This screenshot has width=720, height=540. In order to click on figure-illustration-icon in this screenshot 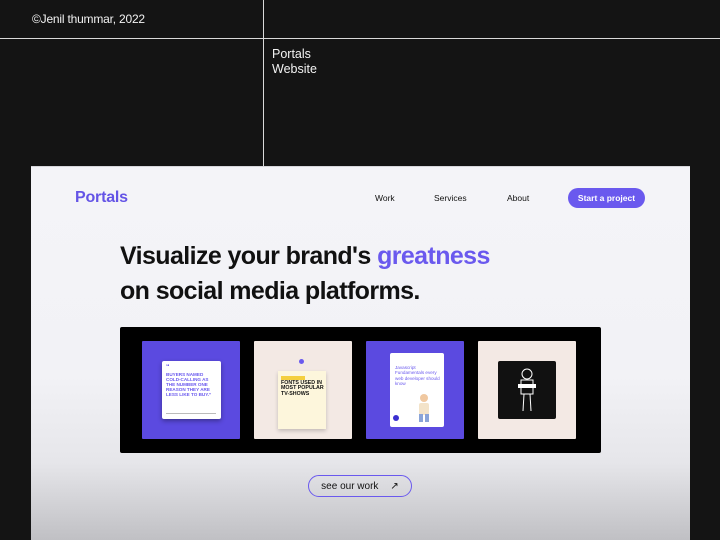, I will do `click(527, 390)`.